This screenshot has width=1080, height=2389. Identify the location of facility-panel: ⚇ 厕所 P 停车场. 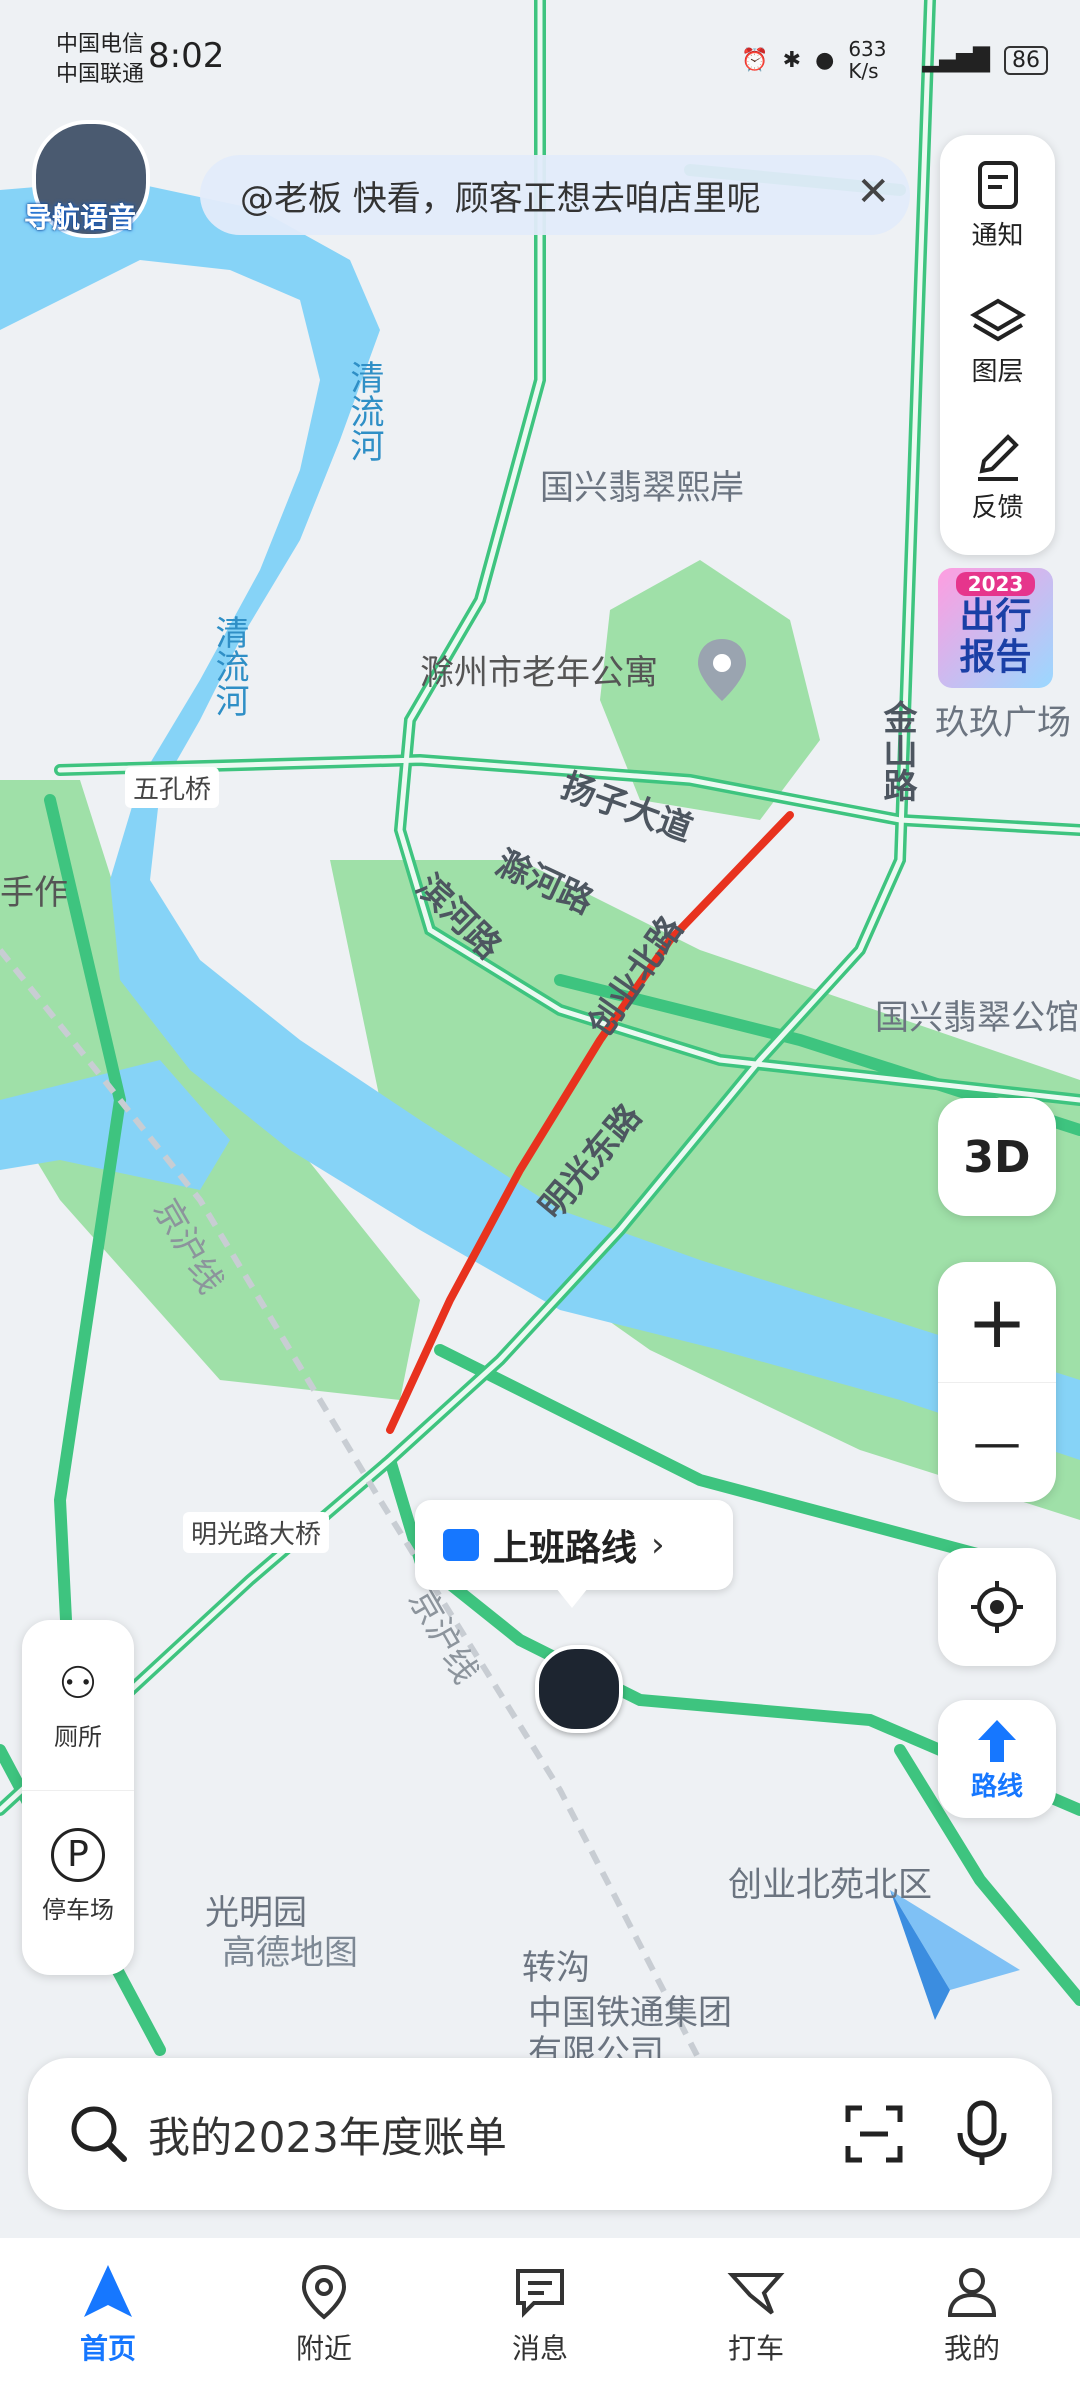
(78, 1797).